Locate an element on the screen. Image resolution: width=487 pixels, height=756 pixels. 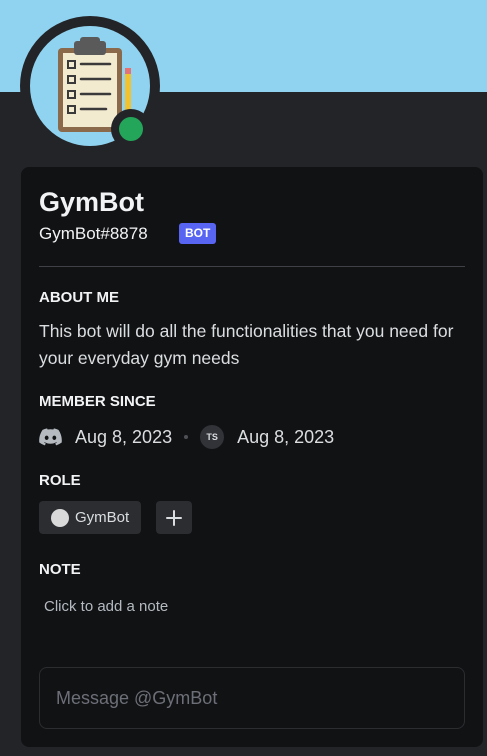
server-member-since-date: Aug 8, 2023 is located at coordinates (286, 436).